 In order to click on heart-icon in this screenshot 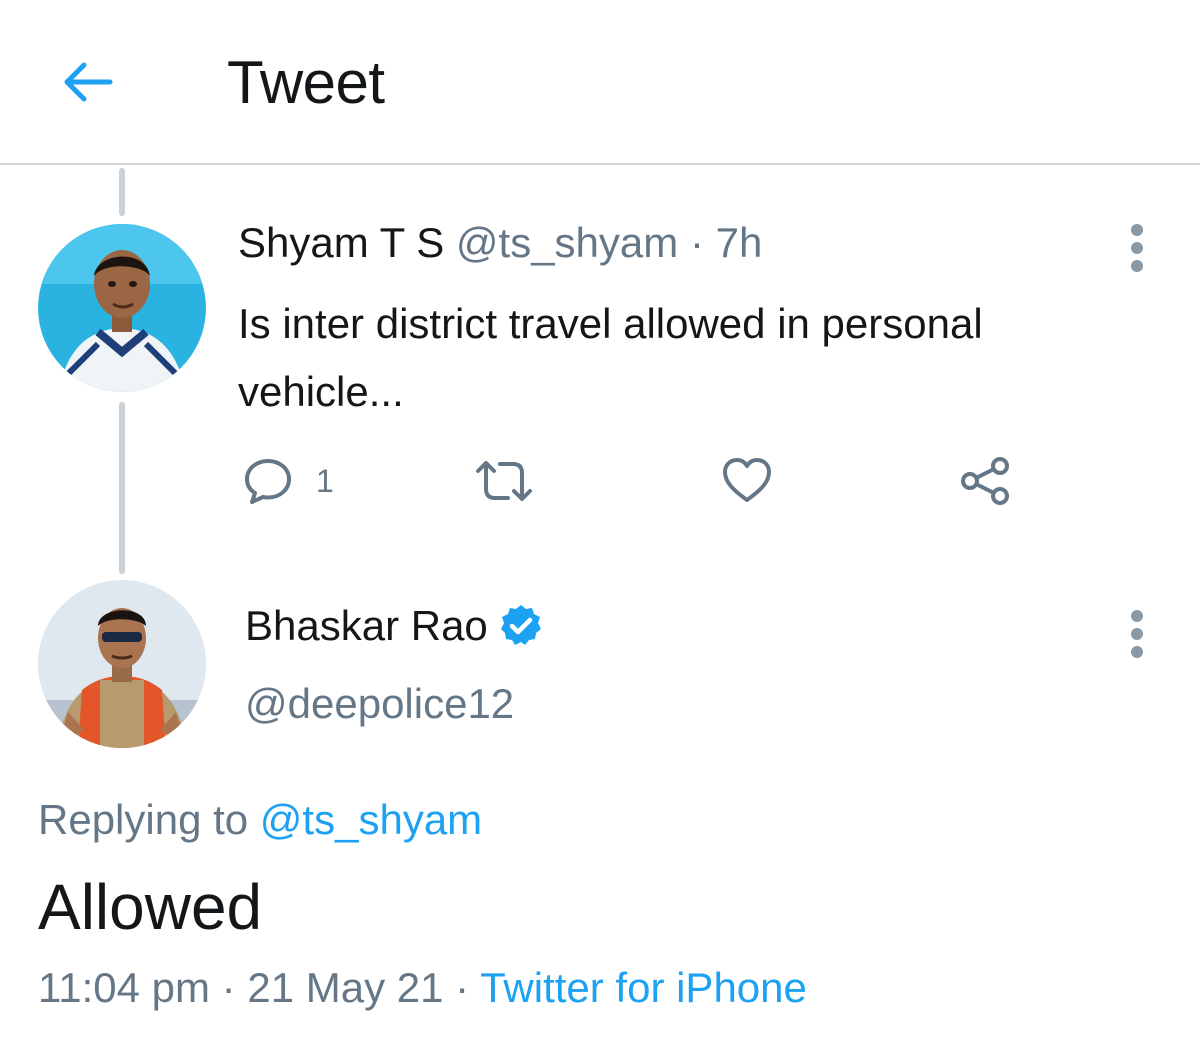, I will do `click(747, 480)`.